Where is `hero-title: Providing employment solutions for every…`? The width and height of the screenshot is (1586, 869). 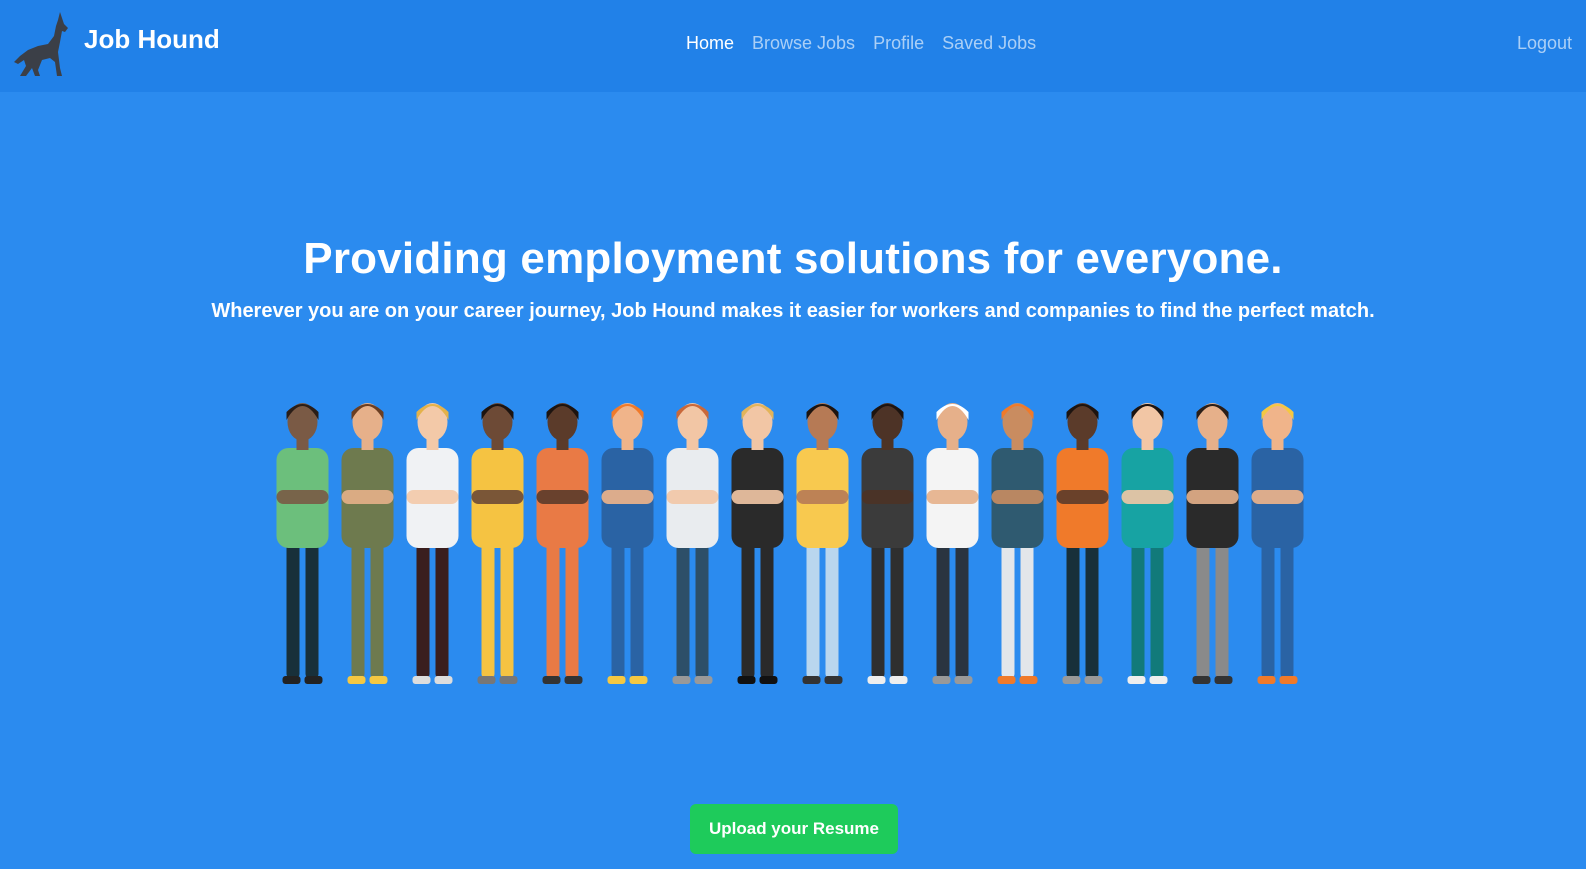 hero-title: Providing employment solutions for every… is located at coordinates (793, 258).